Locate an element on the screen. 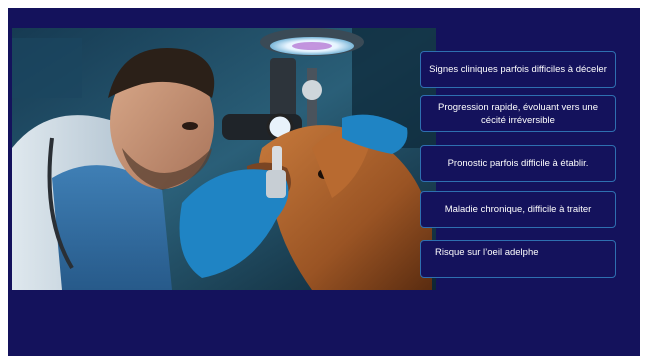  bullet-box-4: Maladie chronique, difficile à traiter is located at coordinates (518, 209).